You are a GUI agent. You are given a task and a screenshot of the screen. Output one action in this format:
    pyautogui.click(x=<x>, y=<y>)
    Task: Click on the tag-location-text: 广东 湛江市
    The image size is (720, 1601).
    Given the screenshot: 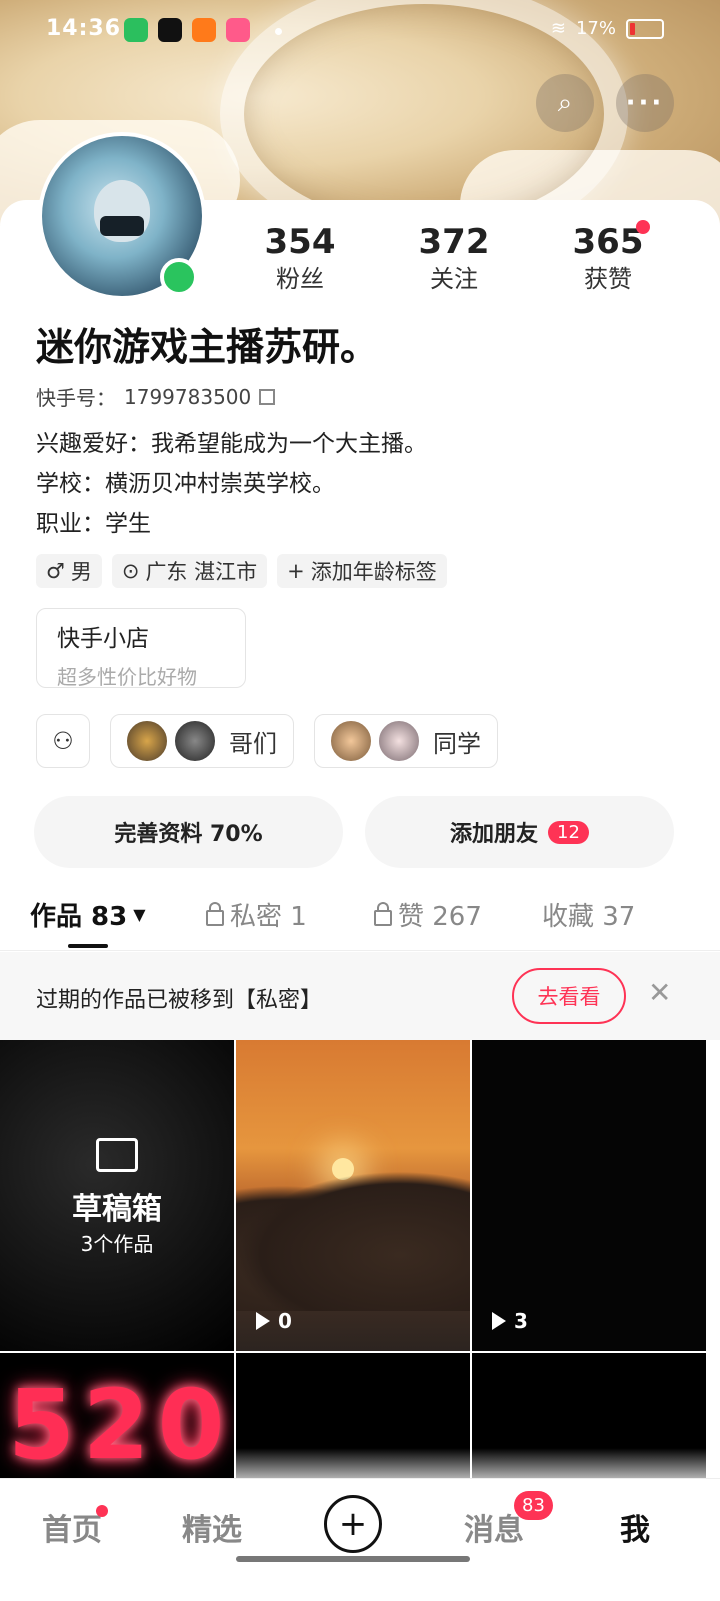 What is the action you would take?
    pyautogui.click(x=201, y=572)
    